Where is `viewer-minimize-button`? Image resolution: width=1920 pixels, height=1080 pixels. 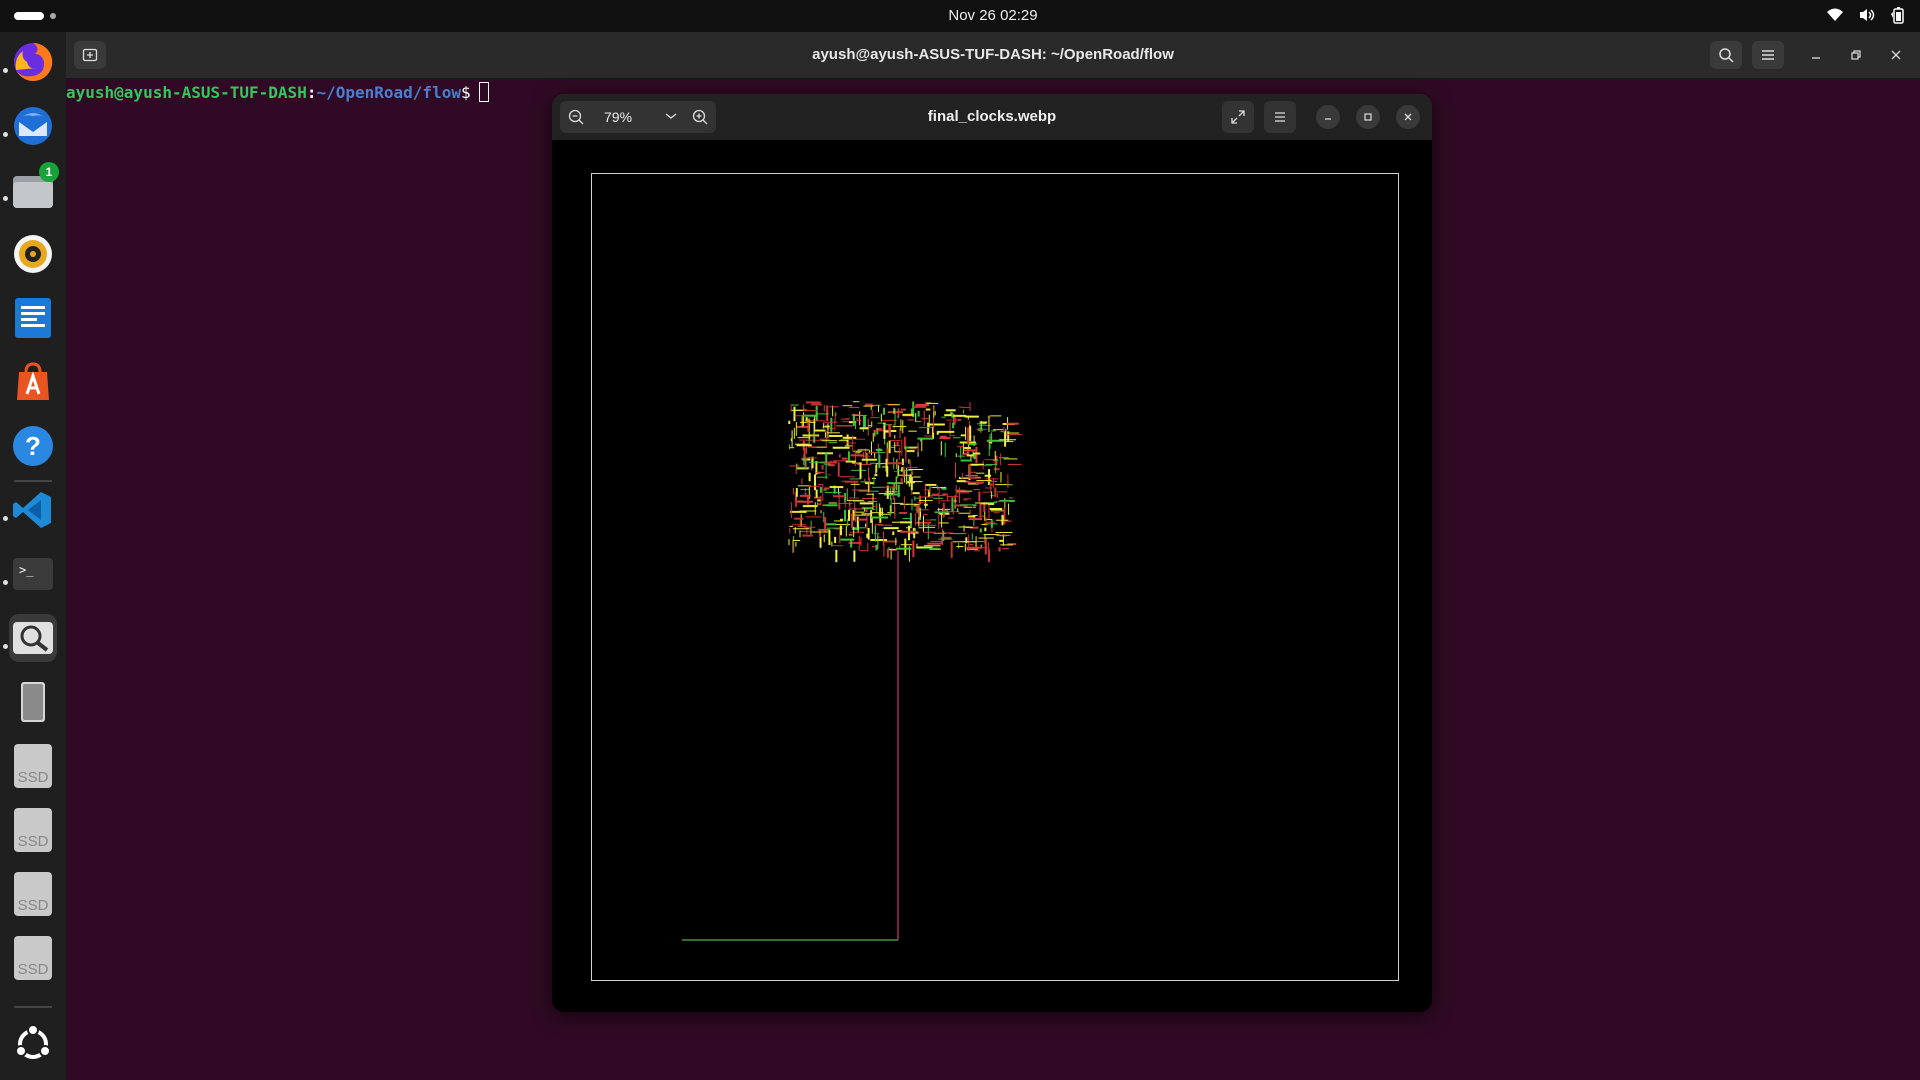 viewer-minimize-button is located at coordinates (1328, 117).